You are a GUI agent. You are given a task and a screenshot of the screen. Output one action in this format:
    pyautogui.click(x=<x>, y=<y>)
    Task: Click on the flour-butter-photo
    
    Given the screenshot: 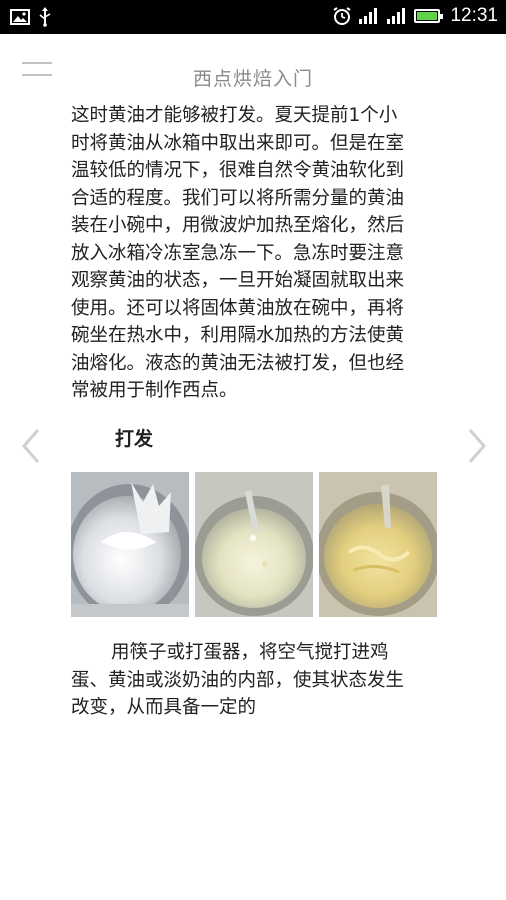 What is the action you would take?
    pyautogui.click(x=254, y=544)
    